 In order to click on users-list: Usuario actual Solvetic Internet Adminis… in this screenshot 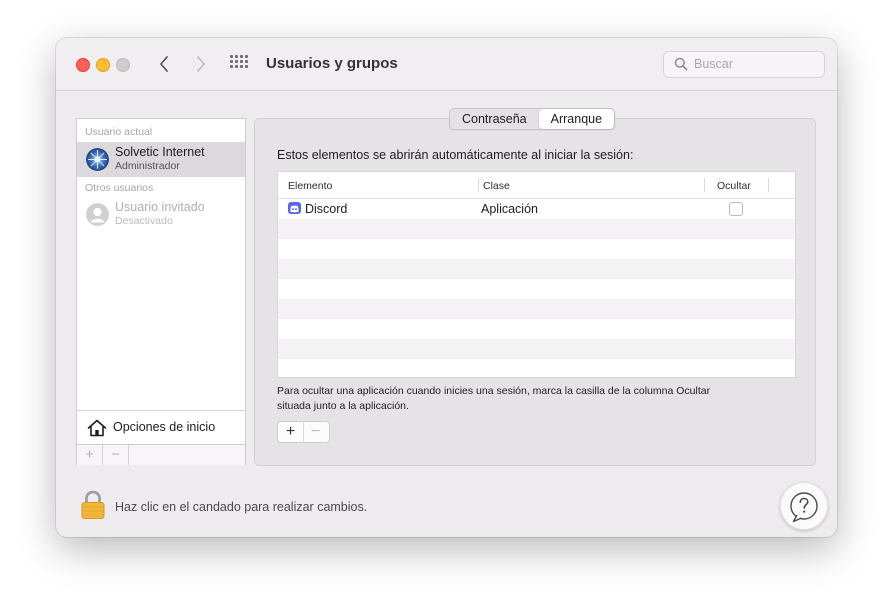, I will do `click(161, 291)`.